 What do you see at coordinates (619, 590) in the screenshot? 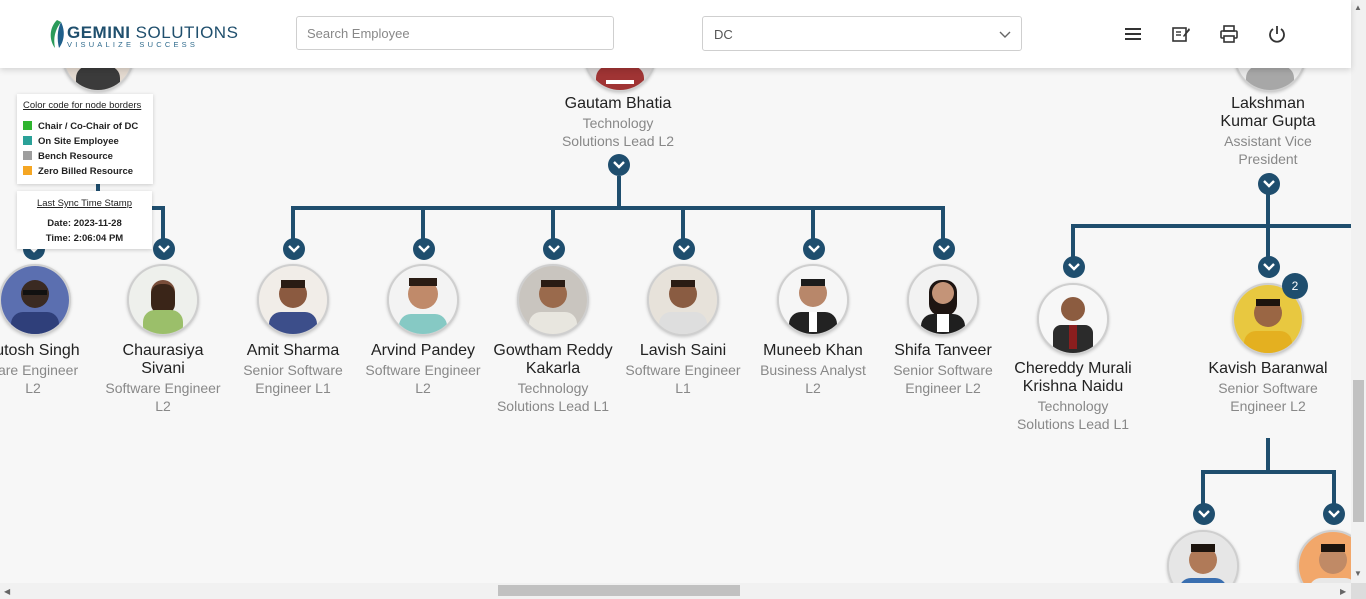
I see `horizontal-scroll-thumb` at bounding box center [619, 590].